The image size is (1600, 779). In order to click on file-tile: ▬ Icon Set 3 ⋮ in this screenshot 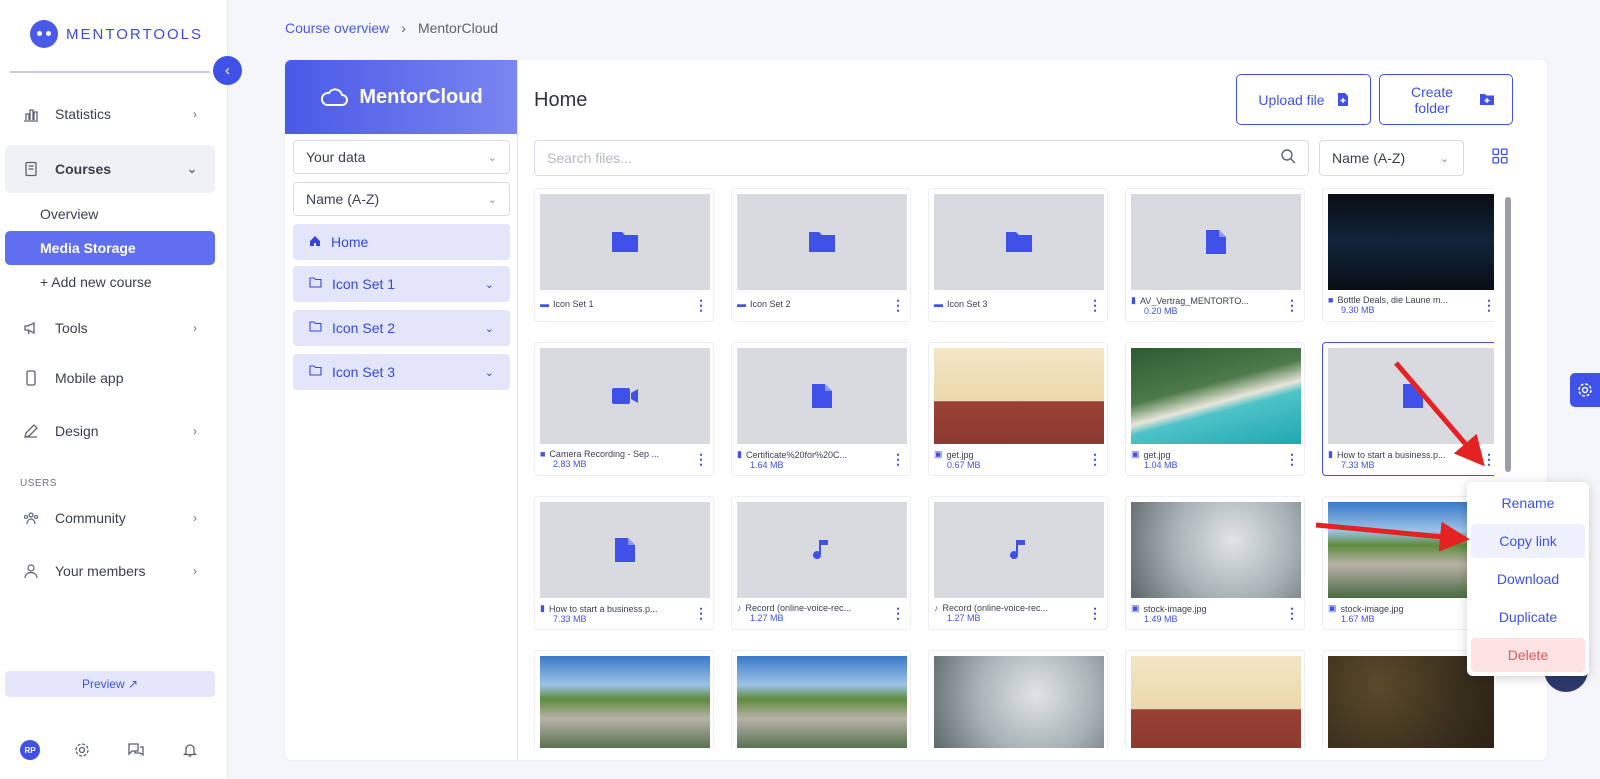, I will do `click(1018, 255)`.